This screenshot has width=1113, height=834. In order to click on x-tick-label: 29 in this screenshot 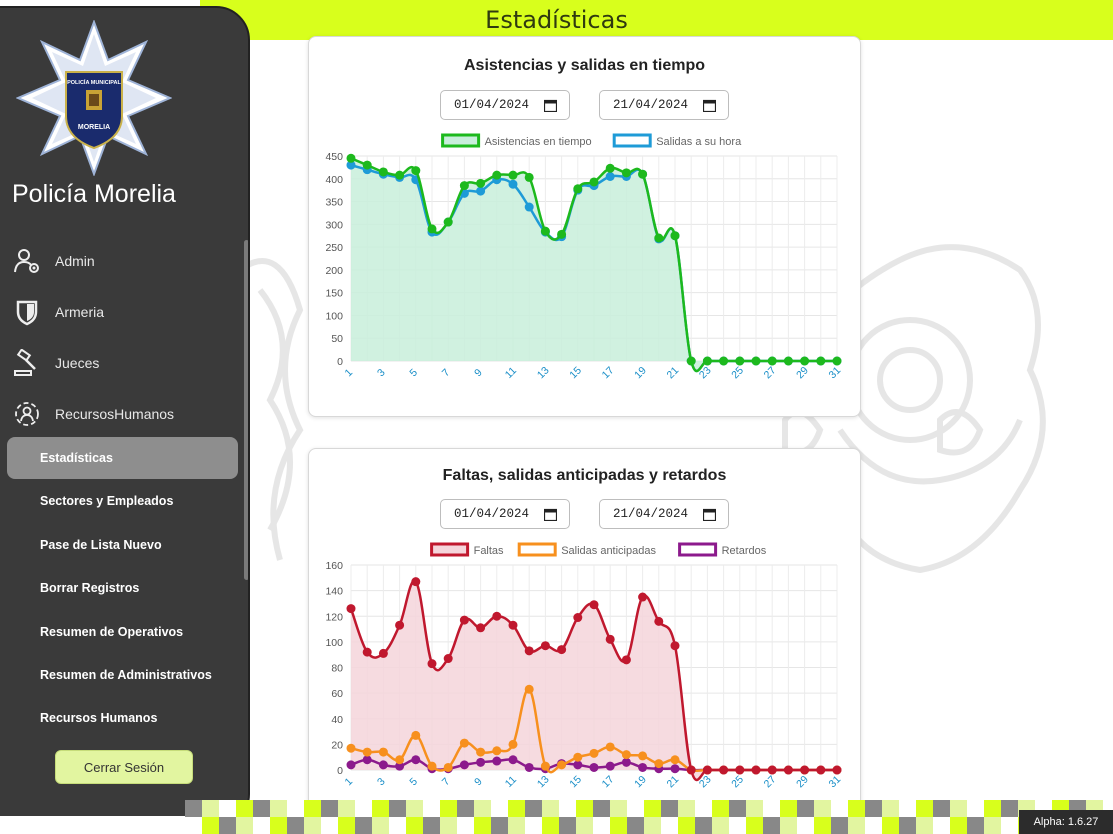, I will do `click(802, 781)`.